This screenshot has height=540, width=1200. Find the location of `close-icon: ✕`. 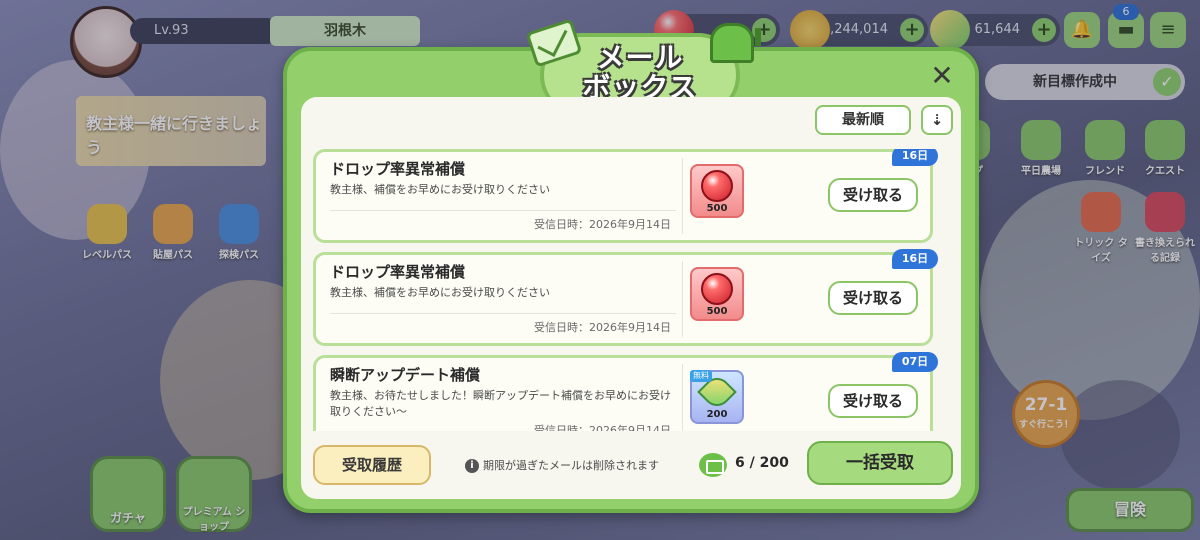

close-icon: ✕ is located at coordinates (942, 76).